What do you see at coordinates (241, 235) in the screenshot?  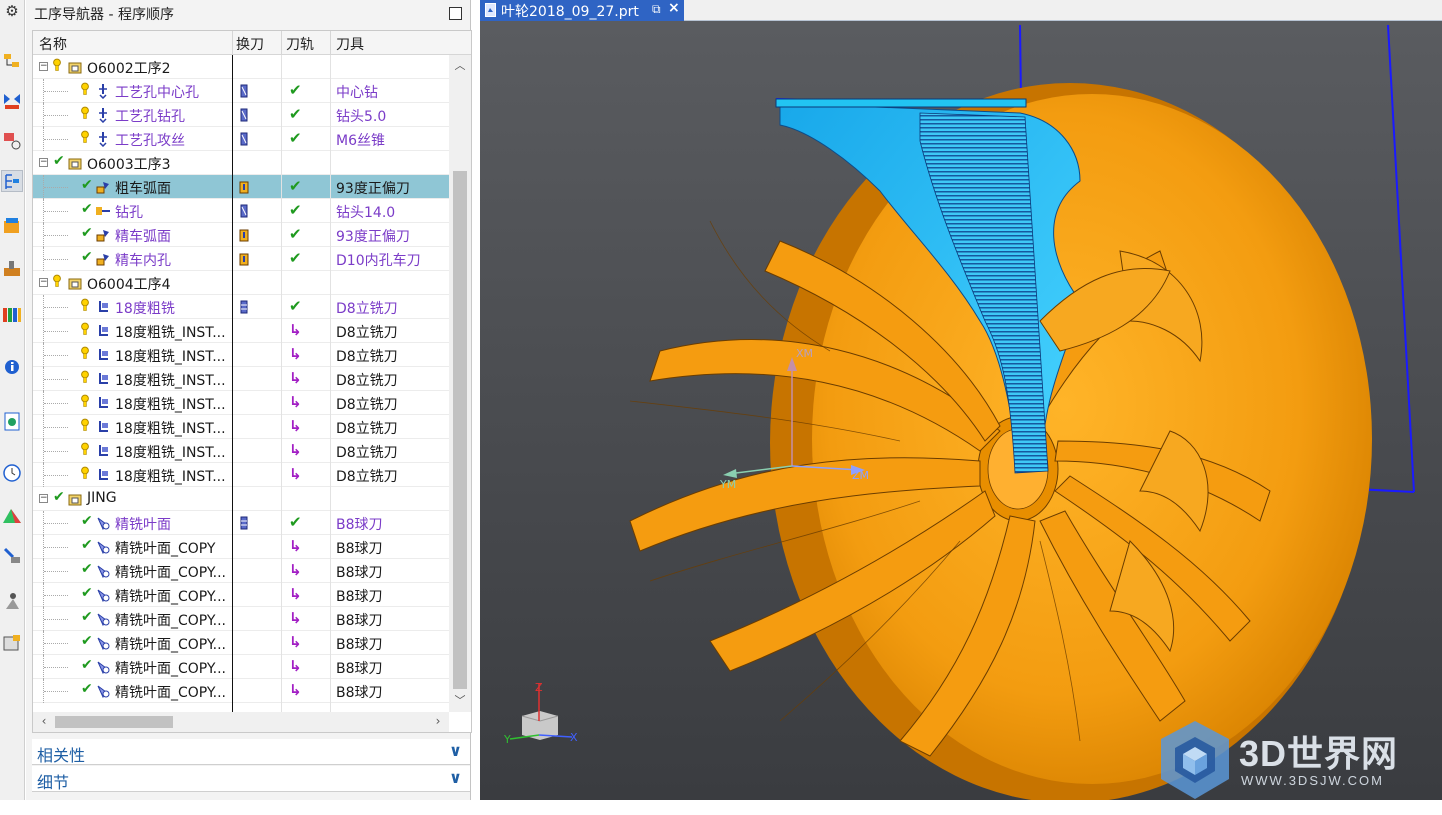 I see `operation-row: ✔ 精车弧面 ✔ 93度正偏刀` at bounding box center [241, 235].